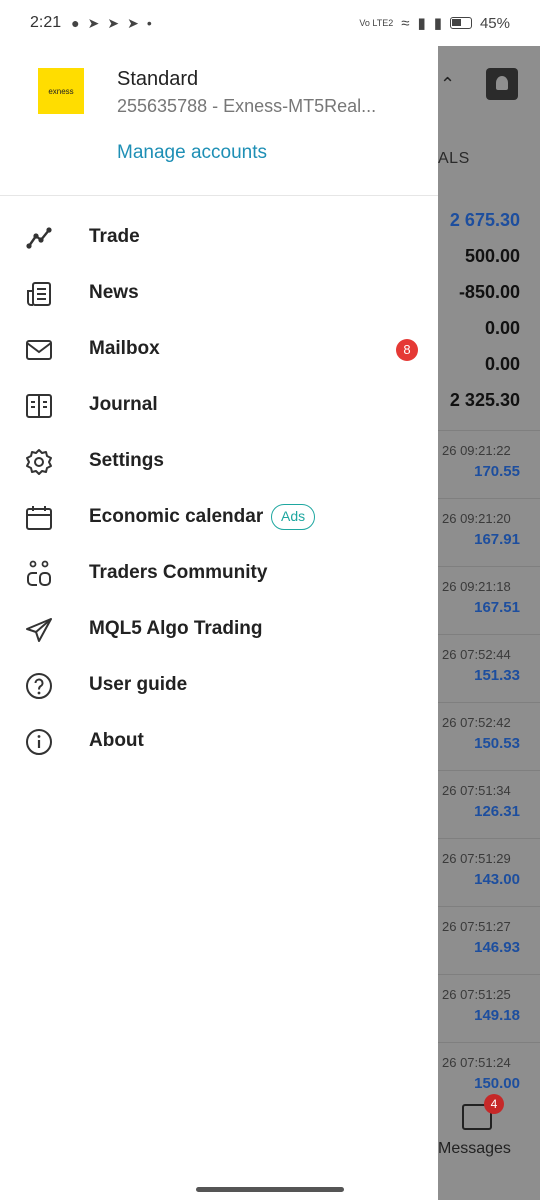 The image size is (540, 1200). I want to click on logo-text: exness, so click(61, 91).